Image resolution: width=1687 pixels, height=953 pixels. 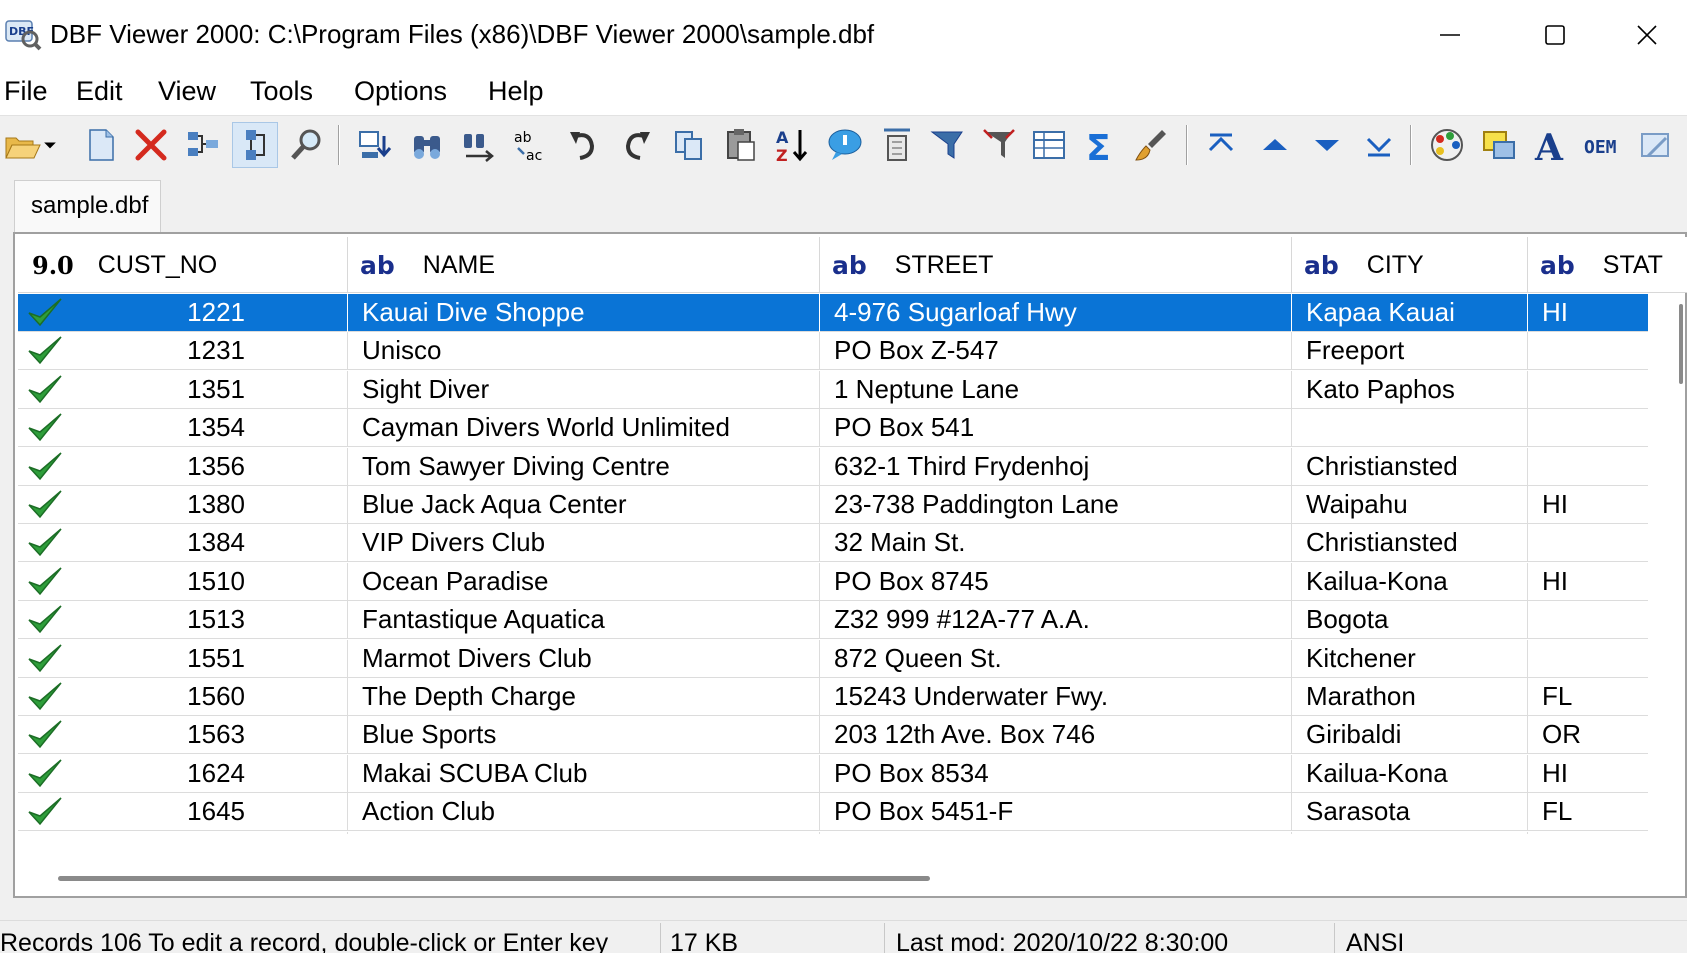 I want to click on cell-cust-no: 1624, so click(x=208, y=773).